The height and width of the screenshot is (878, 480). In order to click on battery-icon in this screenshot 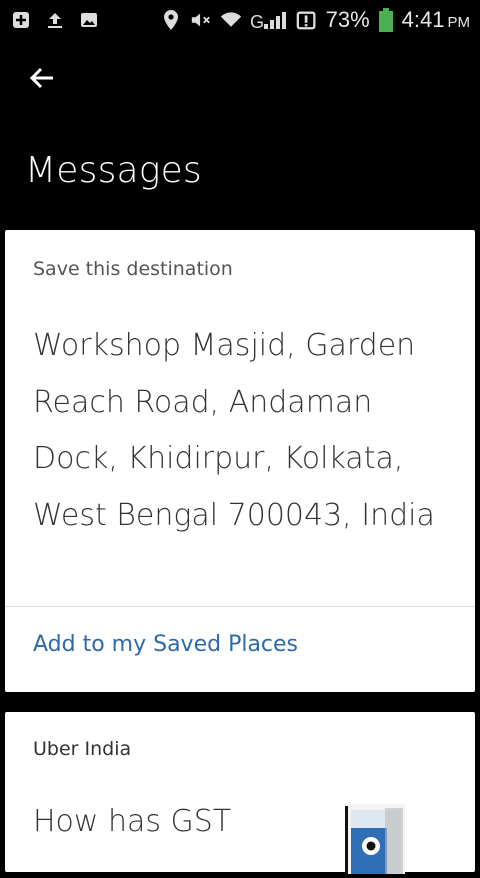, I will do `click(386, 20)`.